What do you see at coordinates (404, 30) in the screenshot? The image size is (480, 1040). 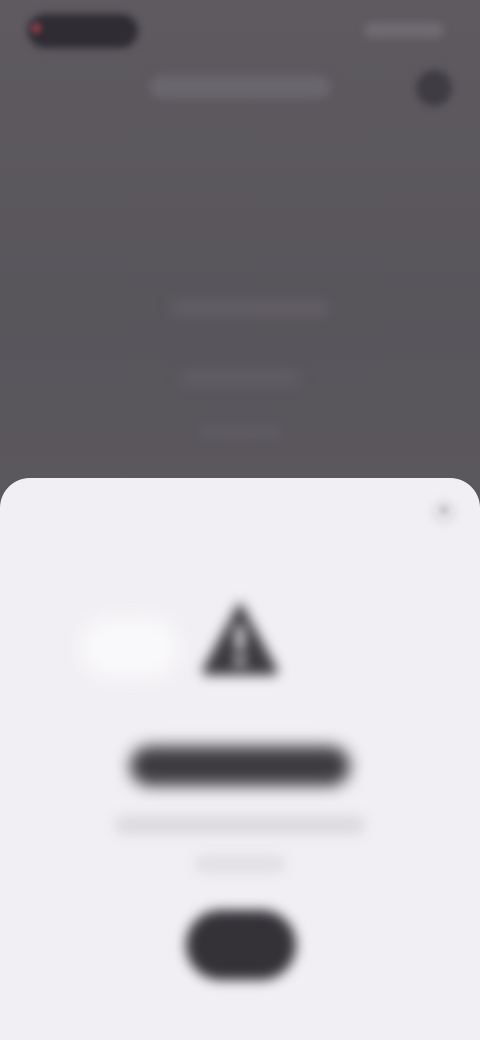 I see `status-indicators` at bounding box center [404, 30].